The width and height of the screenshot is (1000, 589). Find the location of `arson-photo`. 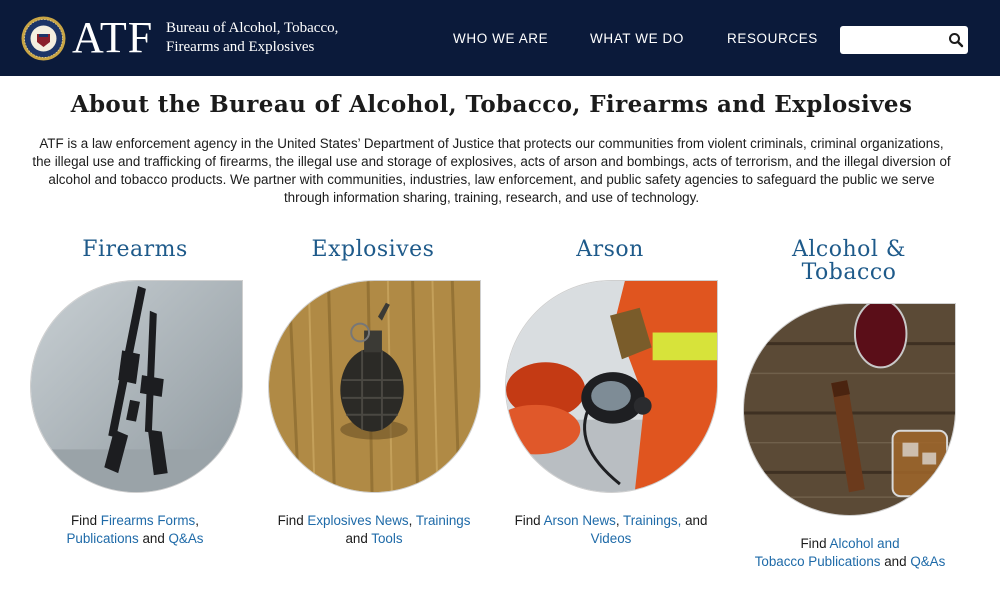

arson-photo is located at coordinates (611, 386).